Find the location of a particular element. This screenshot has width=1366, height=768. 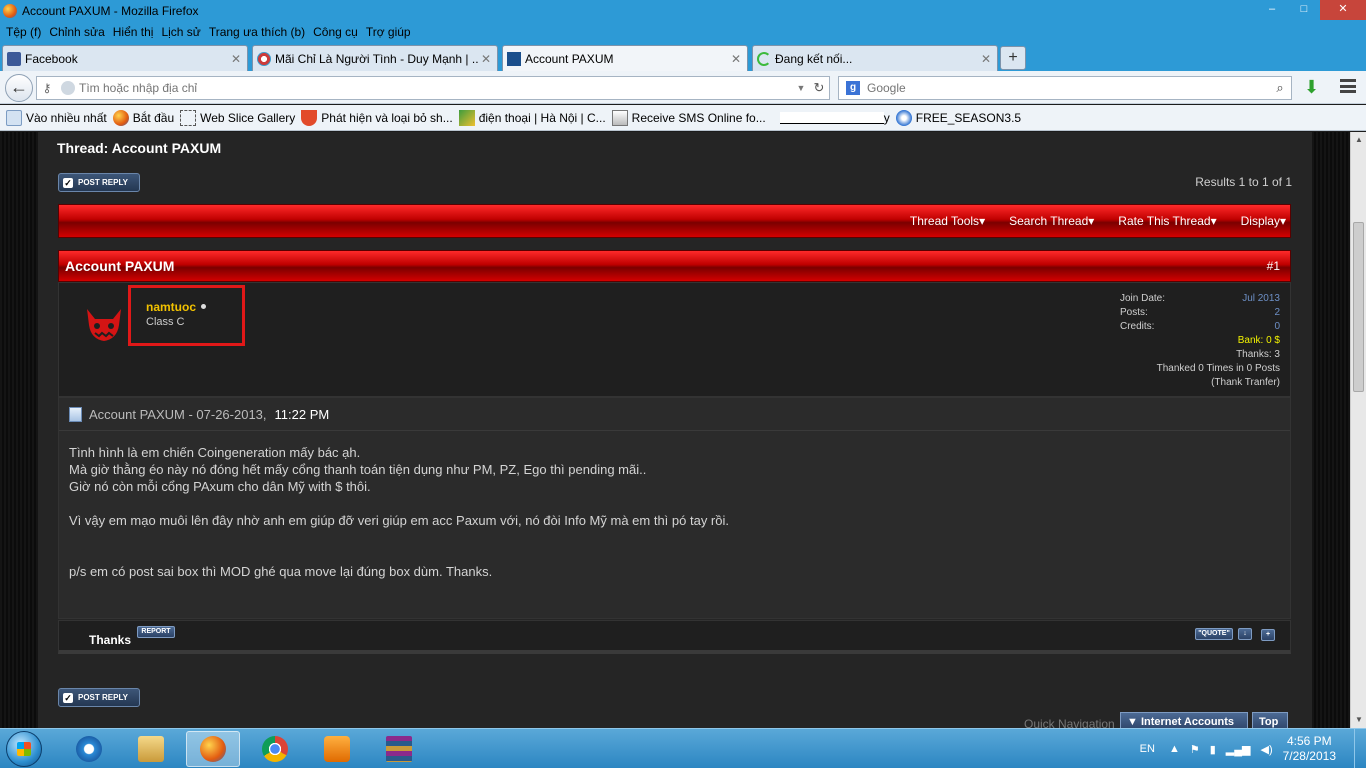

taskbar-firefox is located at coordinates (213, 749).